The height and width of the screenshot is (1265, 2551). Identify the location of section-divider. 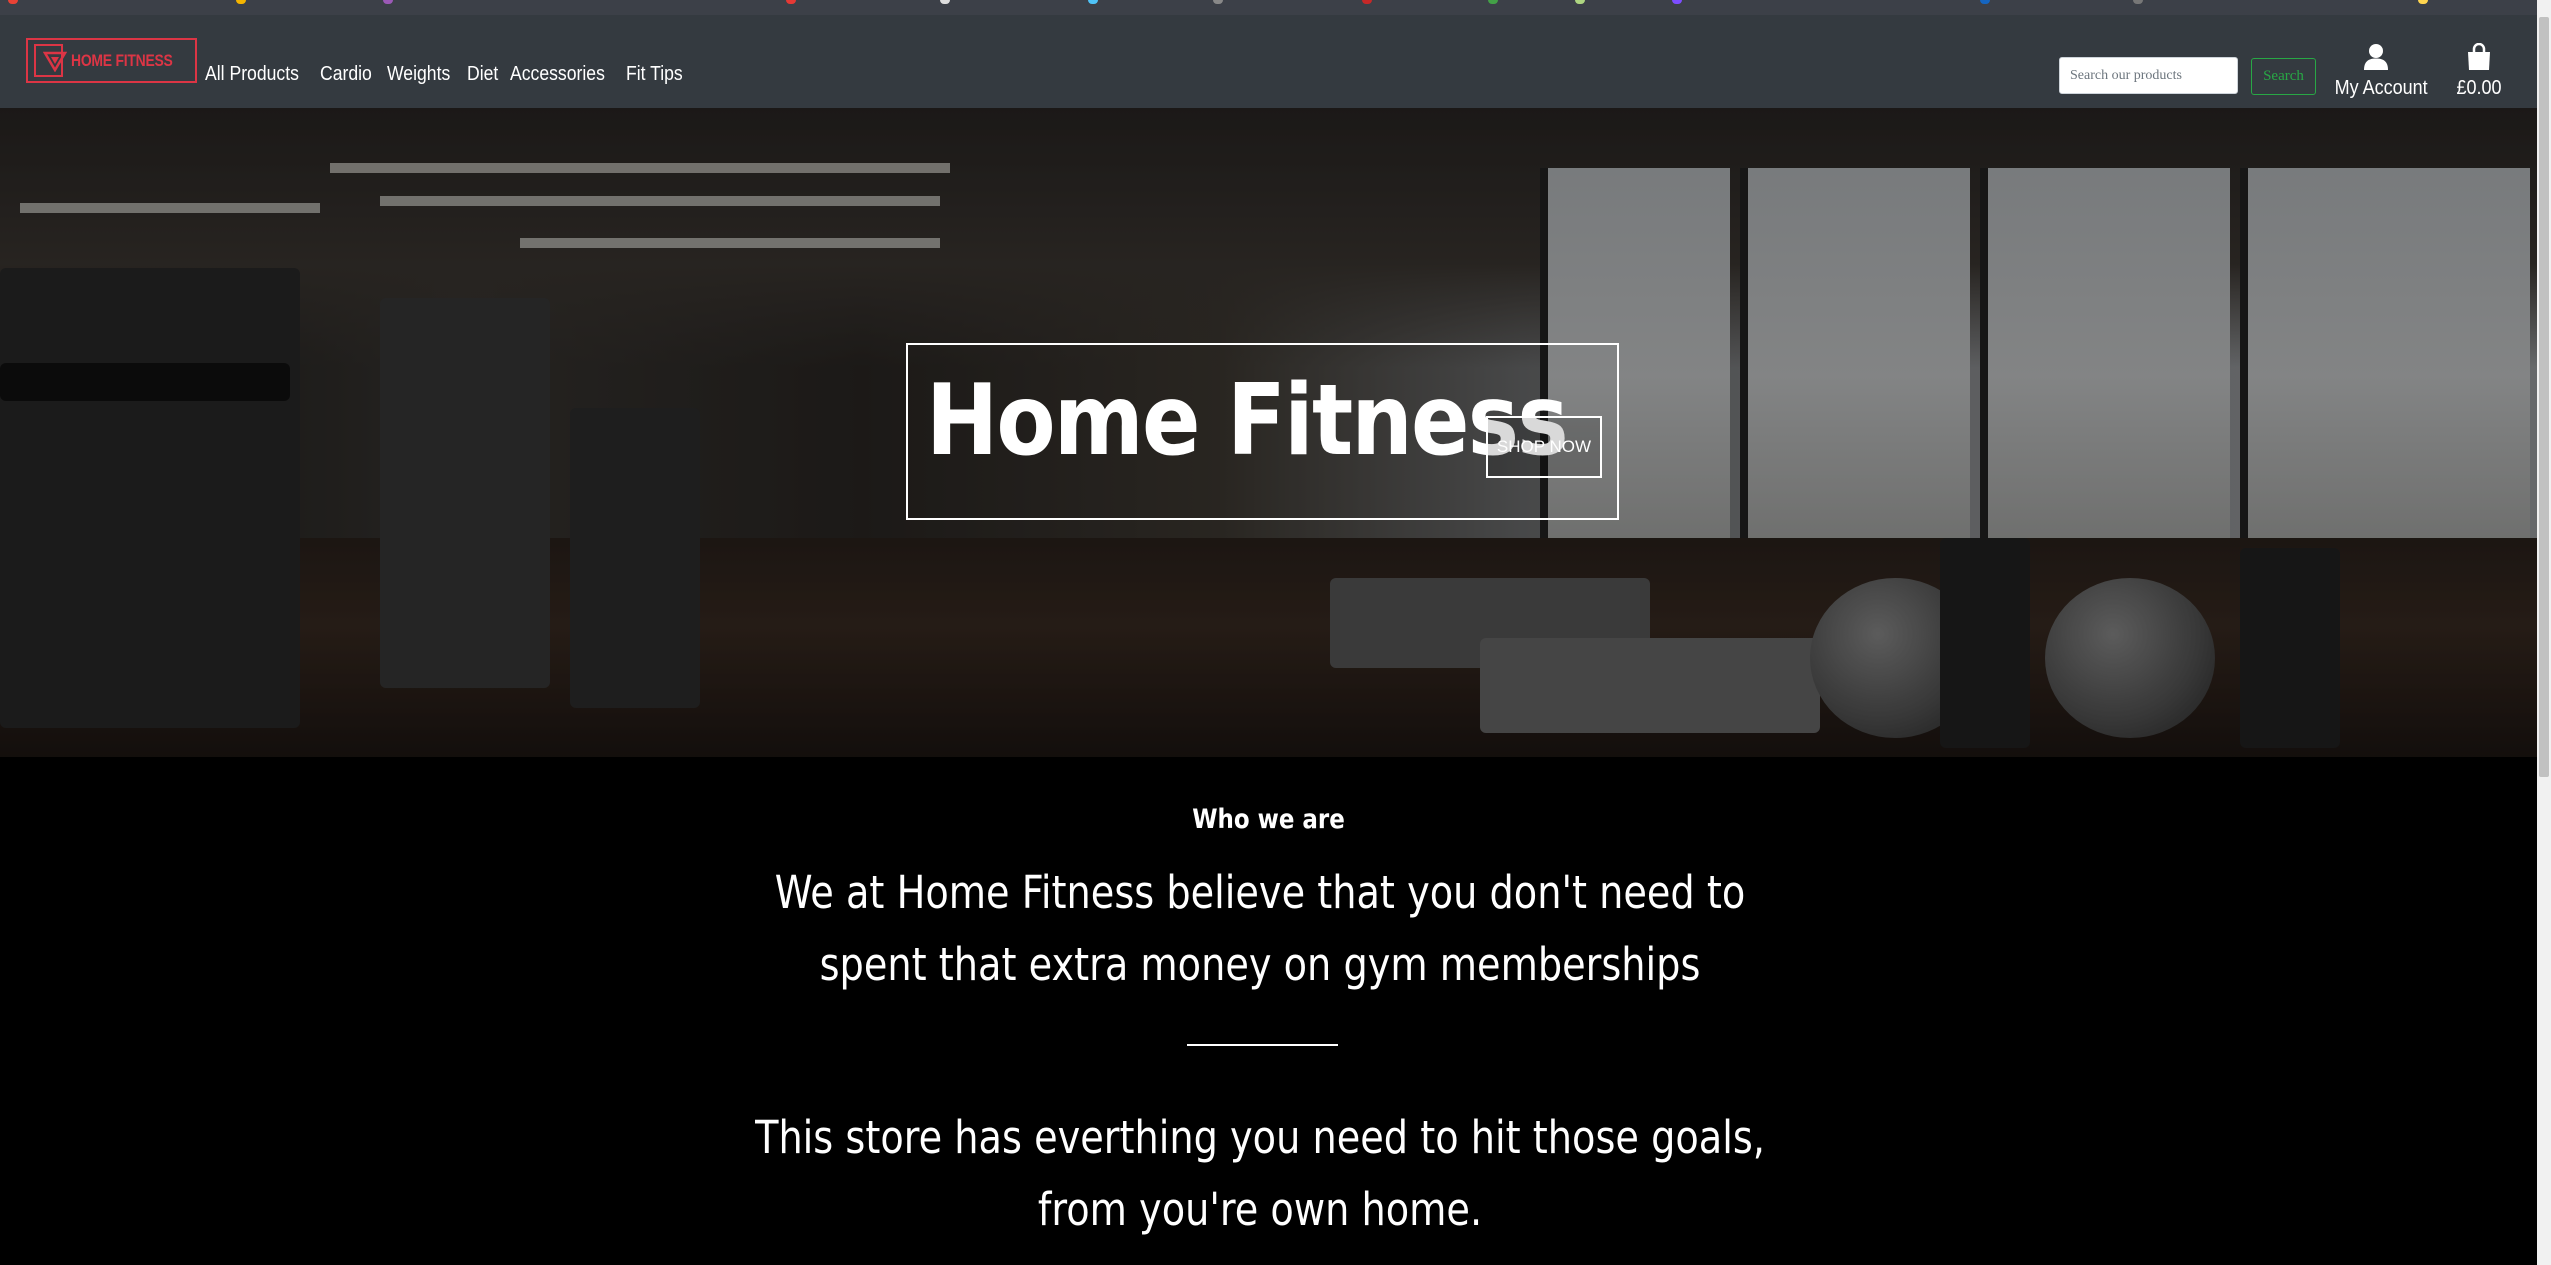
(1262, 1045).